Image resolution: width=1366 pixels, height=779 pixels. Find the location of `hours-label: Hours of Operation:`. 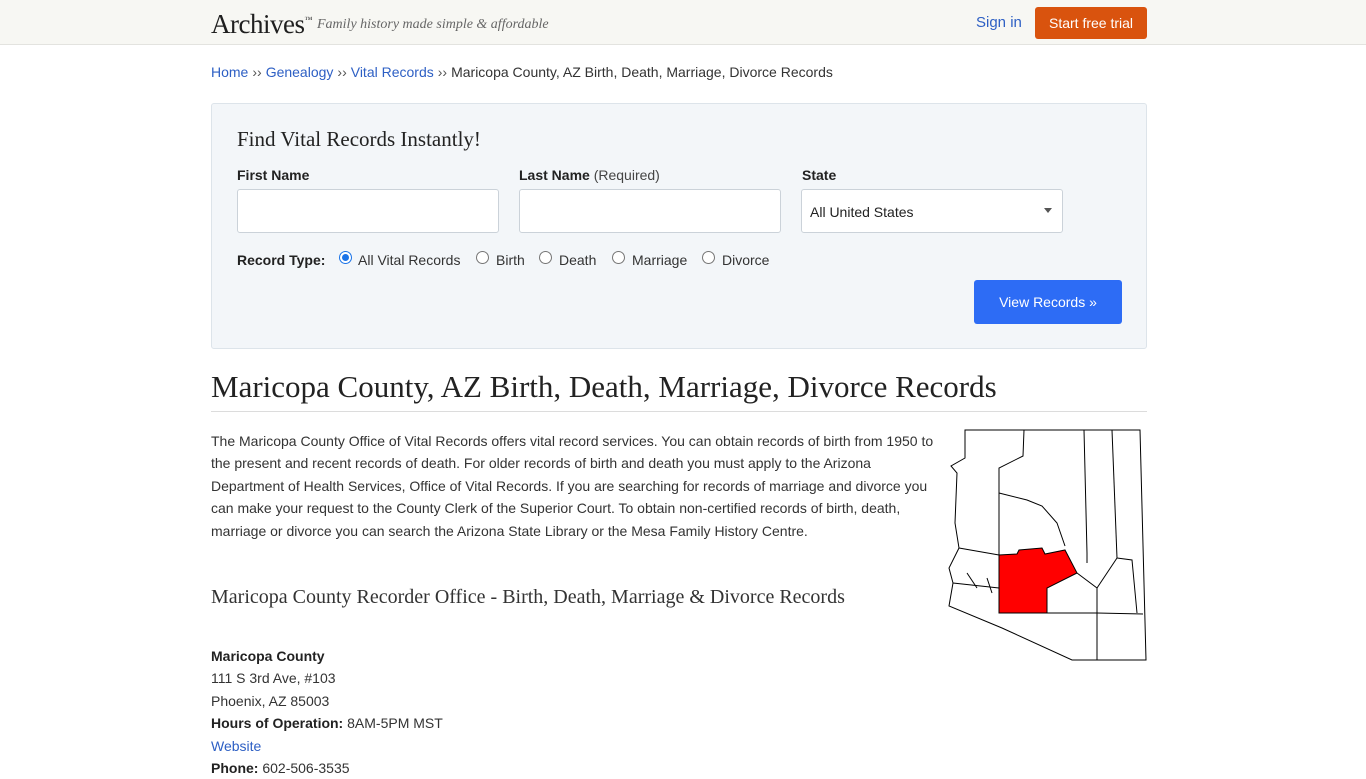

hours-label: Hours of Operation: is located at coordinates (277, 723).